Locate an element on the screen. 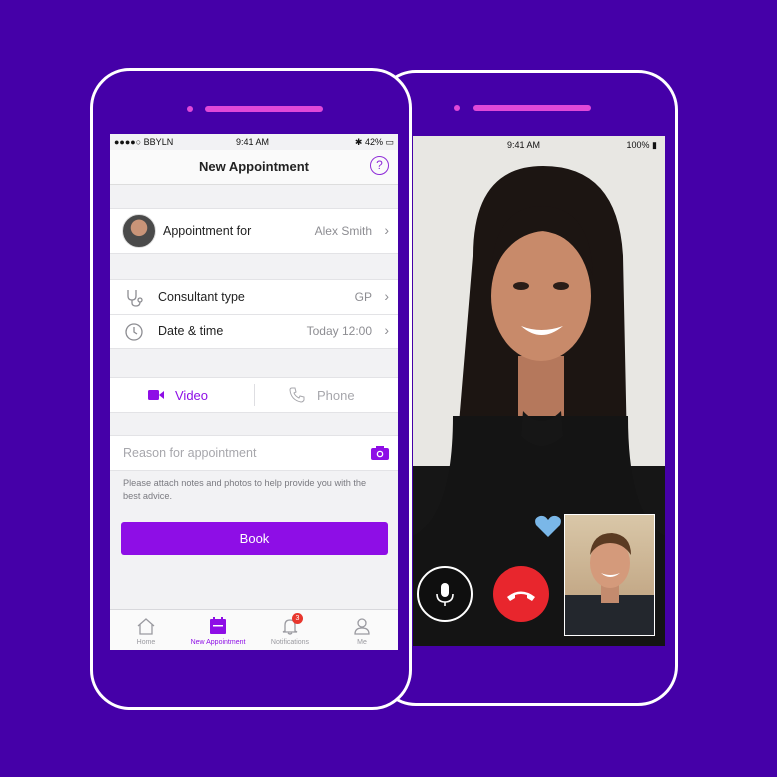 Image resolution: width=777 pixels, height=777 pixels. bottom-tab-bar: Home New Appointment 3 Notifications Me is located at coordinates (254, 629).